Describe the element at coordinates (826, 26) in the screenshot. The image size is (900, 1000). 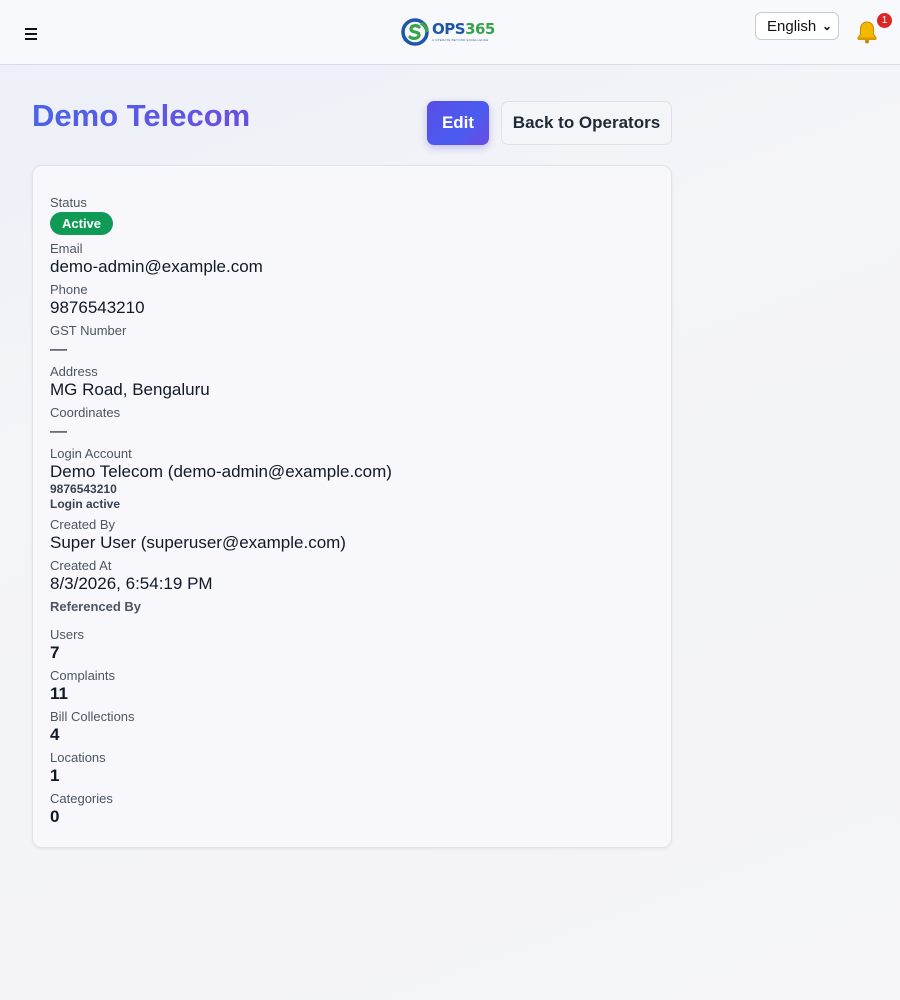
I see `chevron-down-icon: ⌄` at that location.